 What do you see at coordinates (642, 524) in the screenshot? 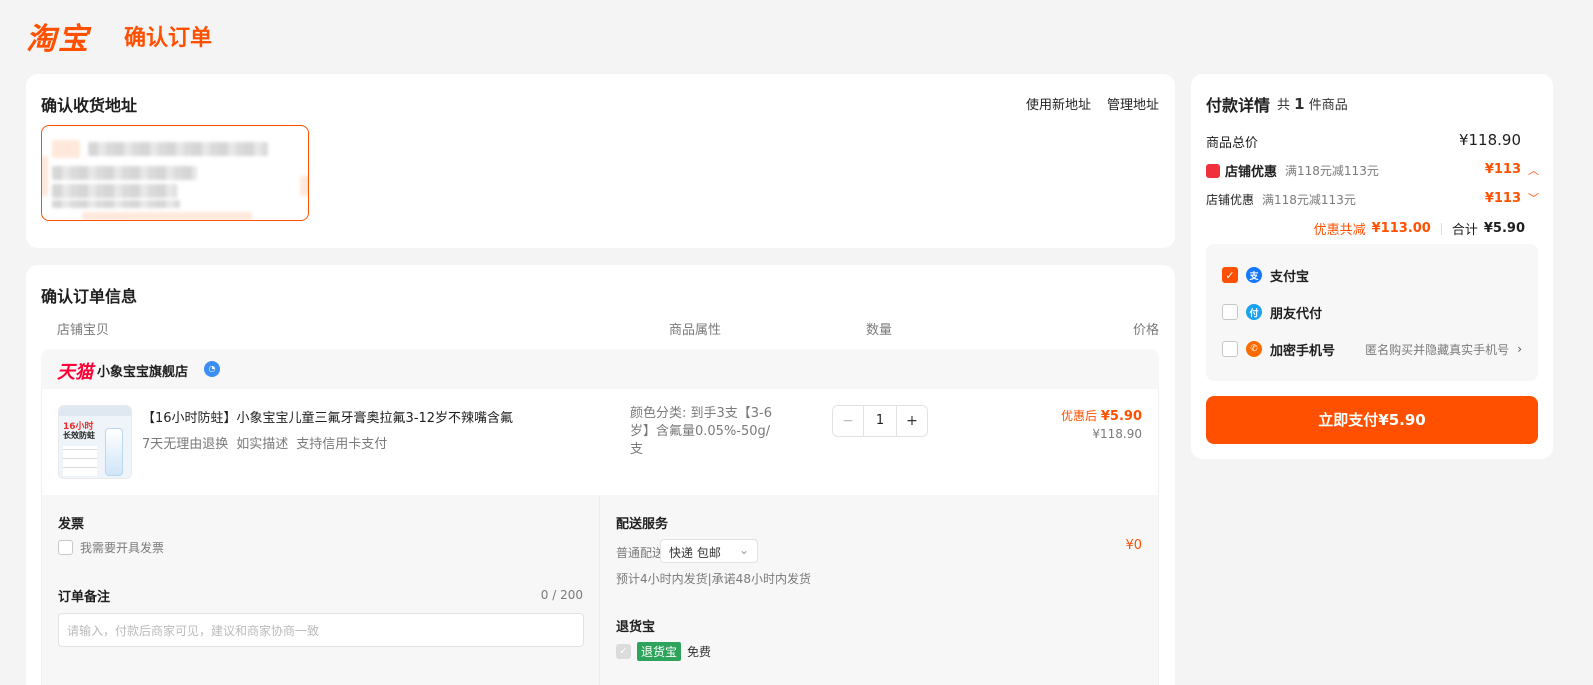
I see `delivery-title: 配送服务` at bounding box center [642, 524].